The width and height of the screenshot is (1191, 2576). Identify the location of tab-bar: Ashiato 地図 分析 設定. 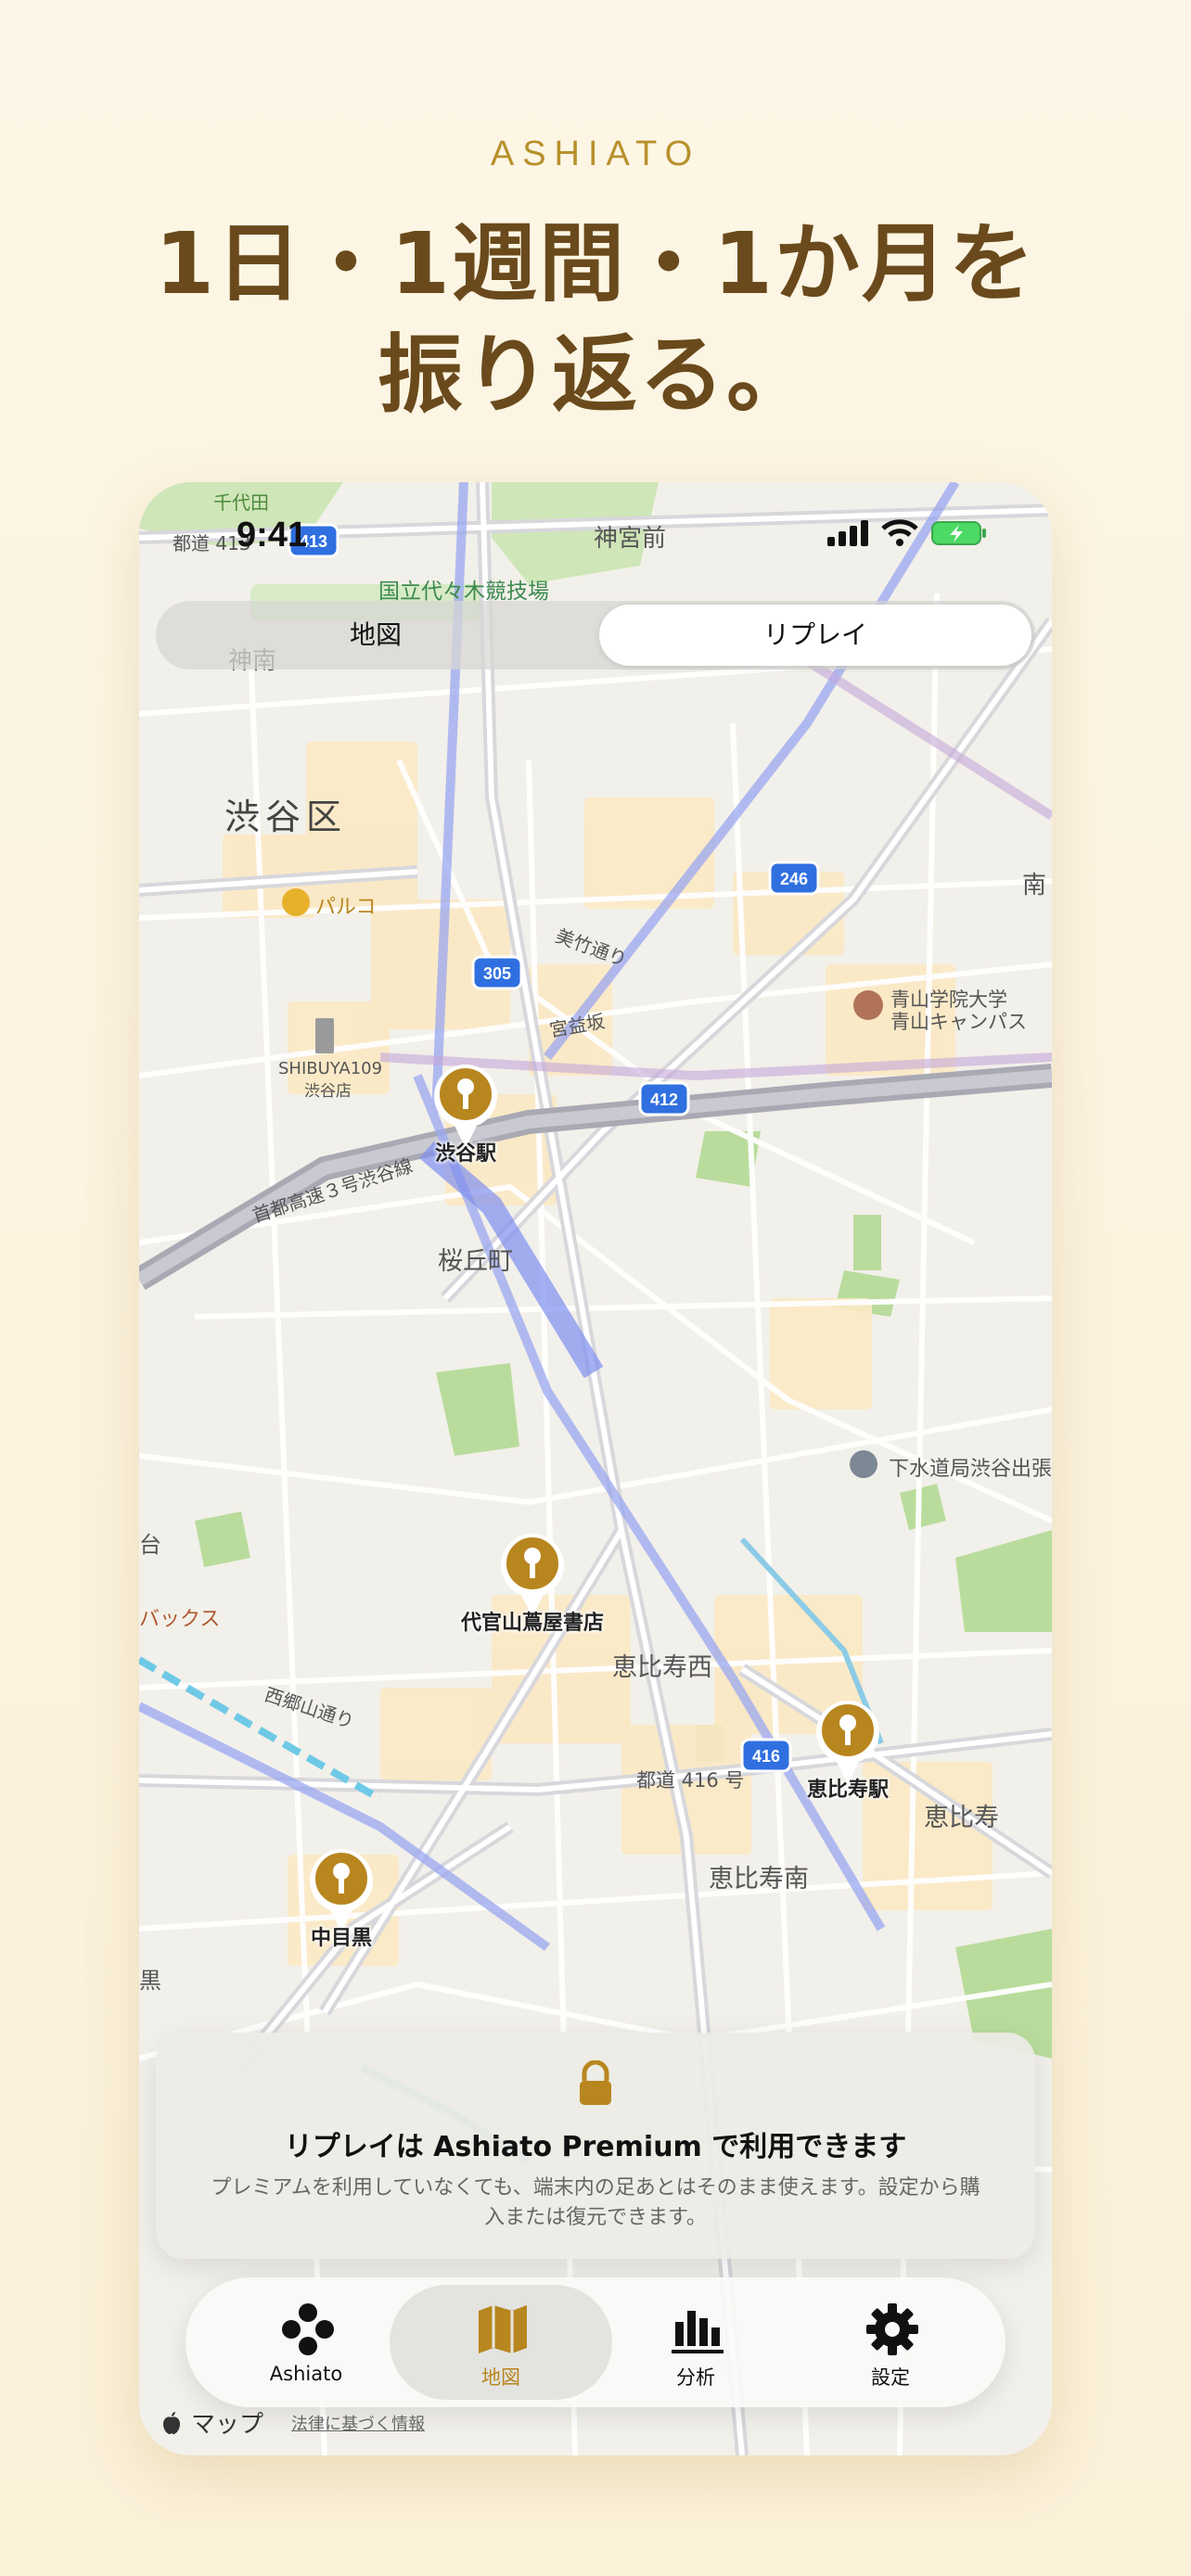
(595, 2342).